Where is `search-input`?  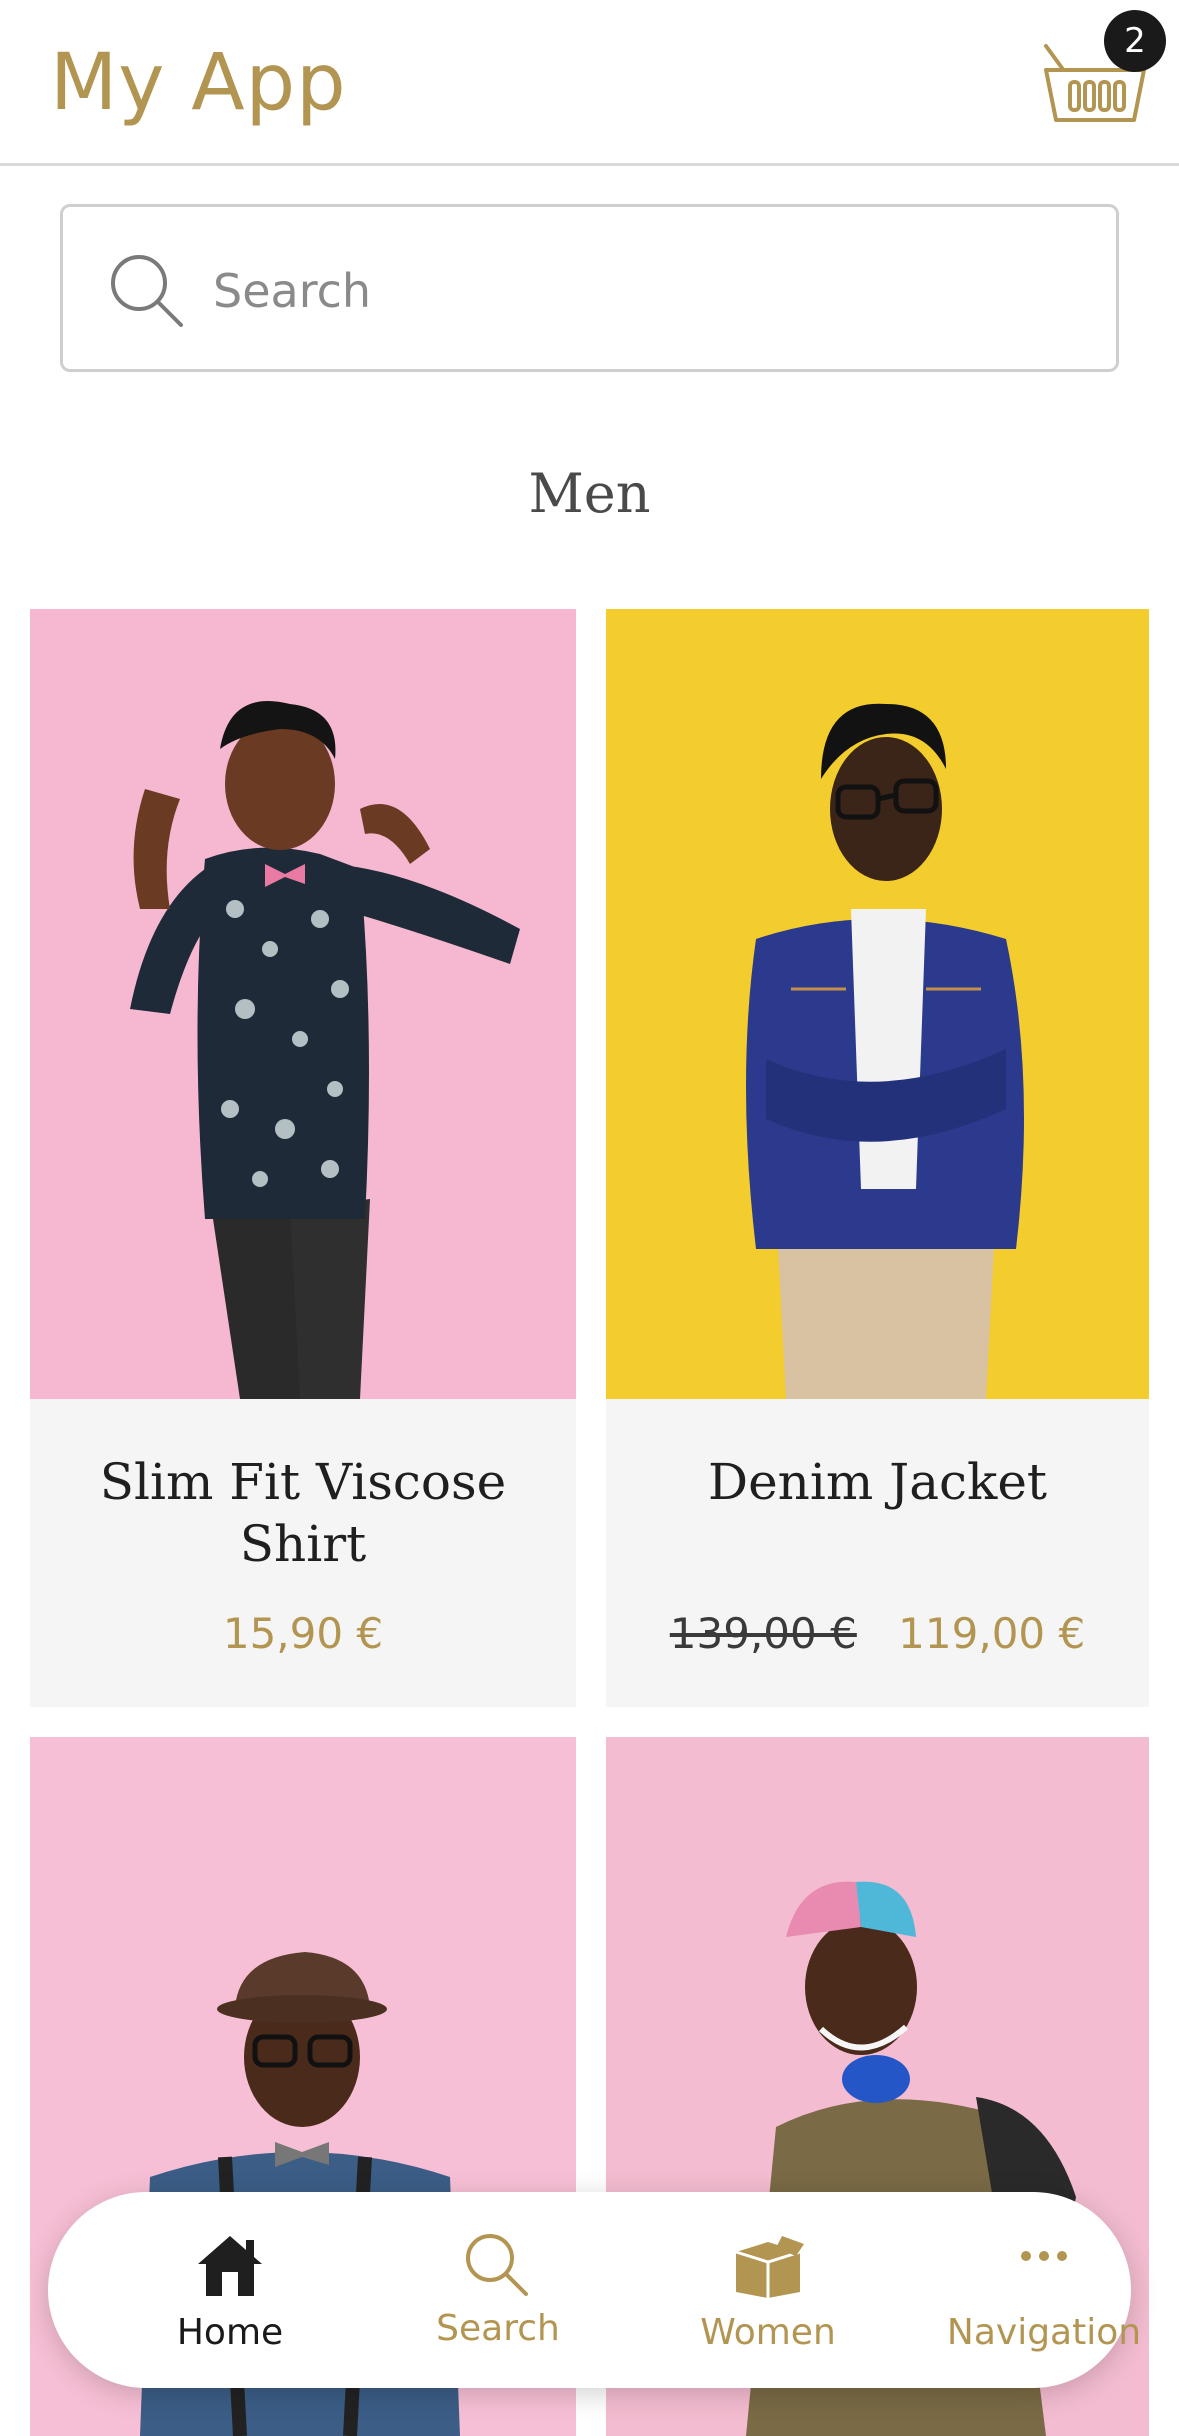
search-input is located at coordinates (653, 291).